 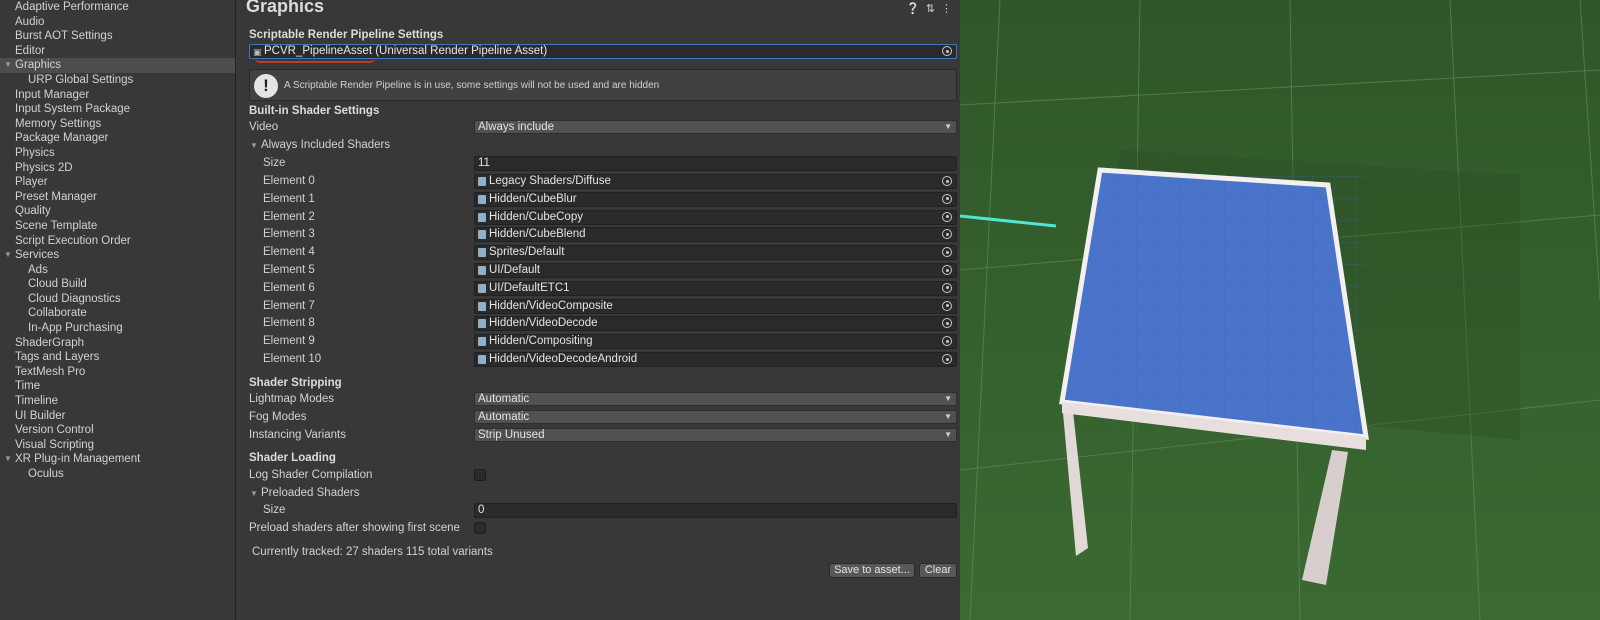 I want to click on preload-after-first-scene-checkbox, so click(x=480, y=528).